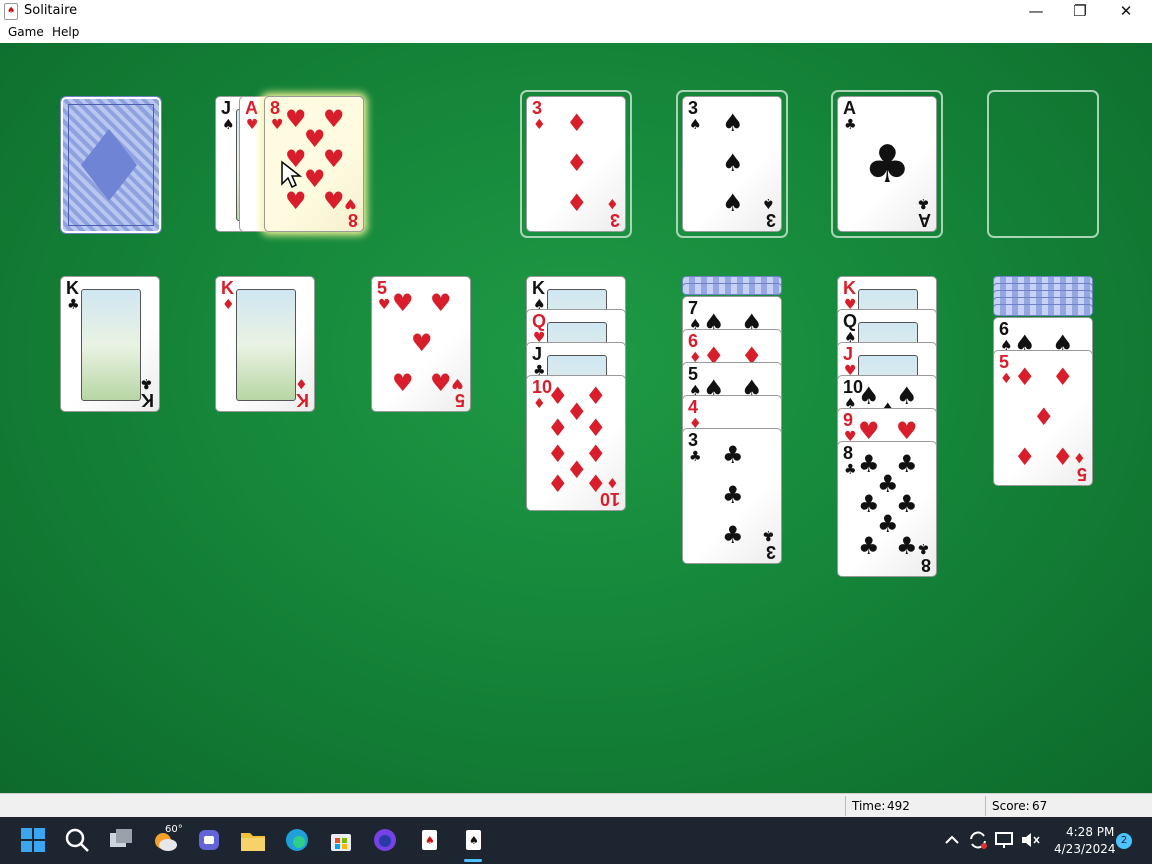  I want to click on minimize-button: —, so click(1036, 11).